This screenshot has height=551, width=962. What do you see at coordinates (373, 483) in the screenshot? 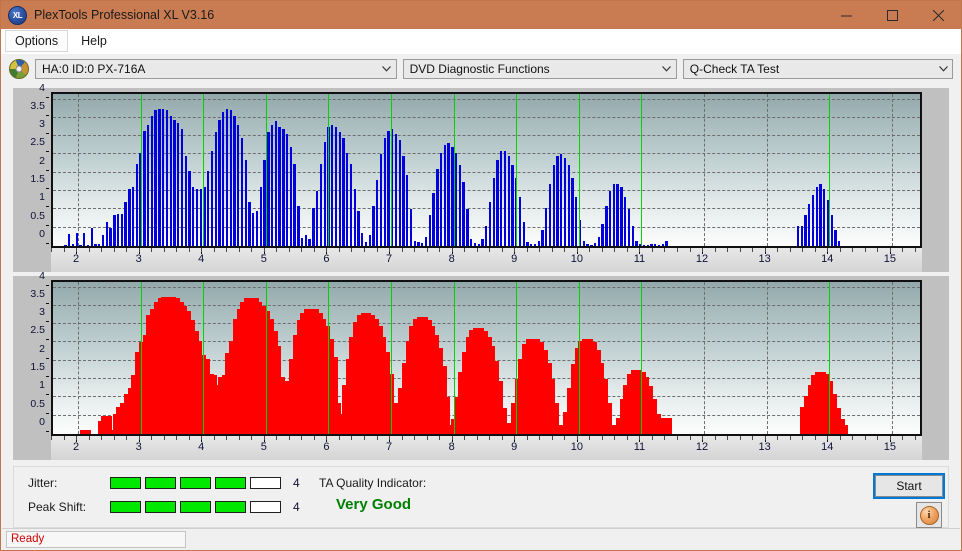
I see `ta-quality-label: TA Quality Indicator:` at bounding box center [373, 483].